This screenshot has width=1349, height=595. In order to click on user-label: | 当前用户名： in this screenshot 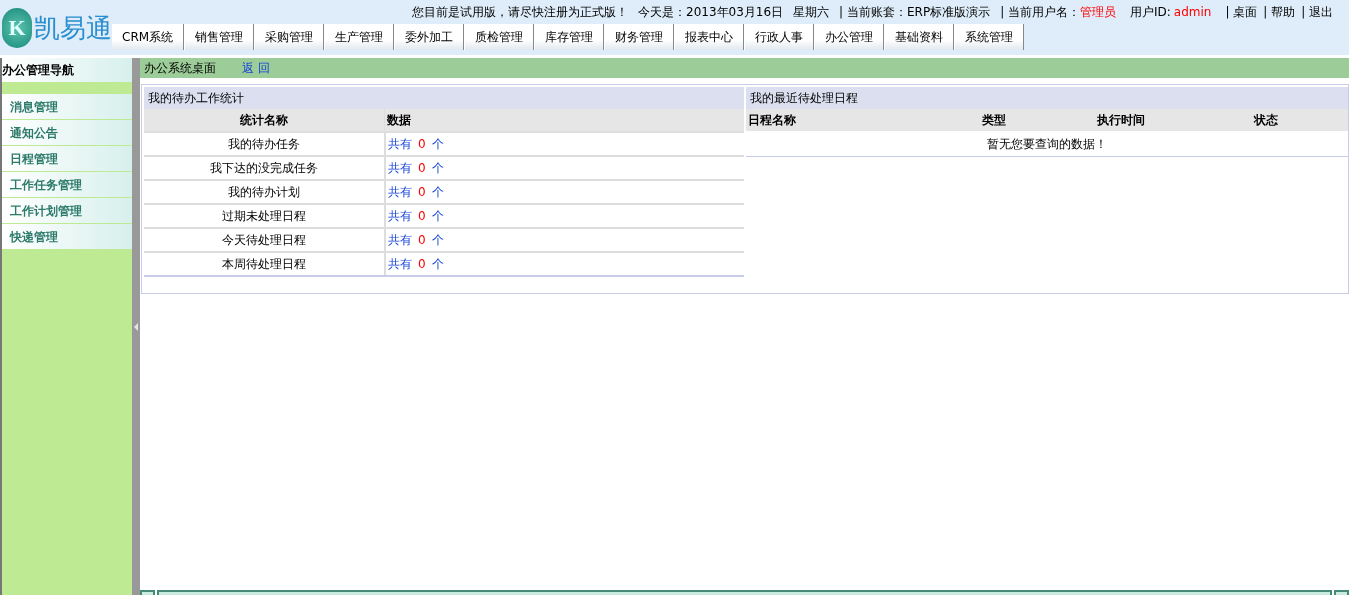, I will do `click(1040, 12)`.